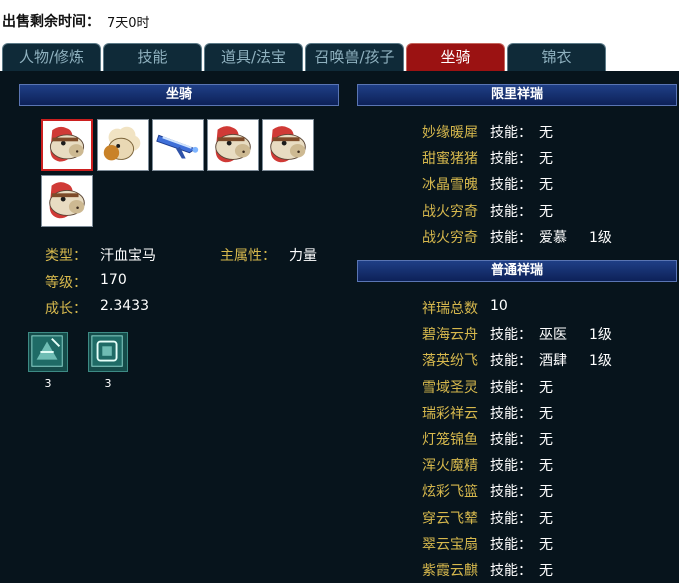 This screenshot has width=679, height=583. Describe the element at coordinates (455, 57) in the screenshot. I see `tab-mounts: 坐骑` at that location.